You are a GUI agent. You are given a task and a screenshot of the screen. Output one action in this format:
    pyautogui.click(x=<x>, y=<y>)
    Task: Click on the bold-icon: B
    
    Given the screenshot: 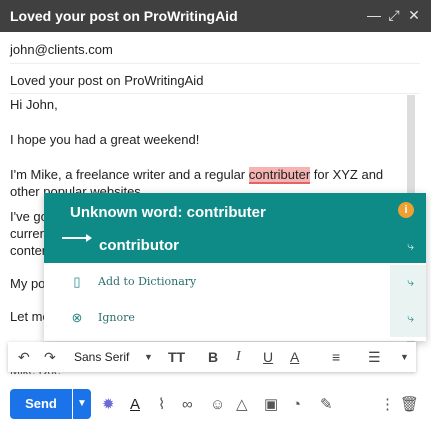 What is the action you would take?
    pyautogui.click(x=213, y=357)
    